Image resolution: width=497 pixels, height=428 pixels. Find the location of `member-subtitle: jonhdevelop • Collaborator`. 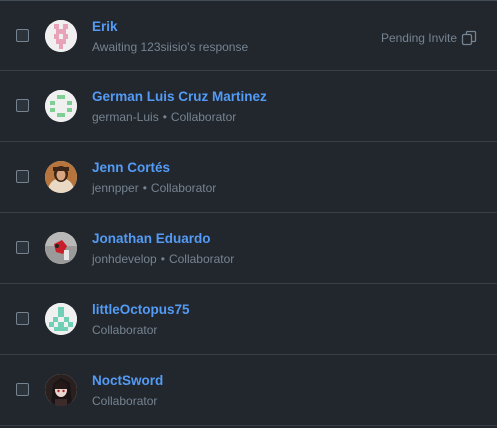

member-subtitle: jonhdevelop • Collaborator is located at coordinates (163, 259).